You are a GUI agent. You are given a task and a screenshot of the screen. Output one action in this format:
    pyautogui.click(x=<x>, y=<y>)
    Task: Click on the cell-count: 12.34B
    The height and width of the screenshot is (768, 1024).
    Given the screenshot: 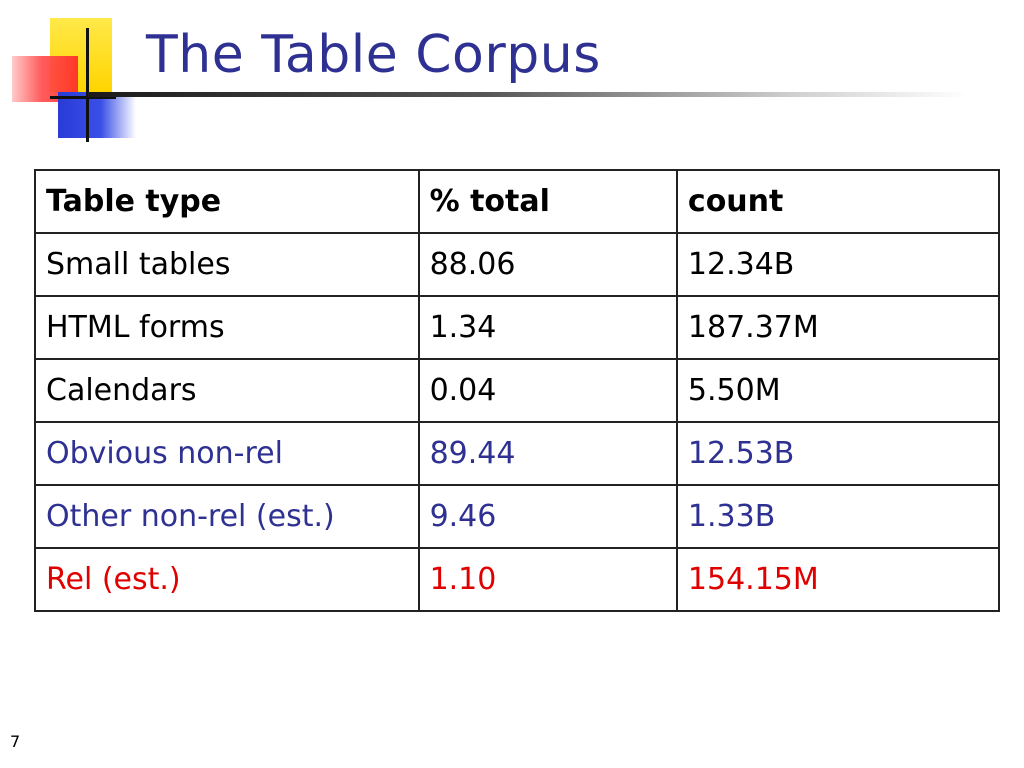 What is the action you would take?
    pyautogui.click(x=838, y=264)
    